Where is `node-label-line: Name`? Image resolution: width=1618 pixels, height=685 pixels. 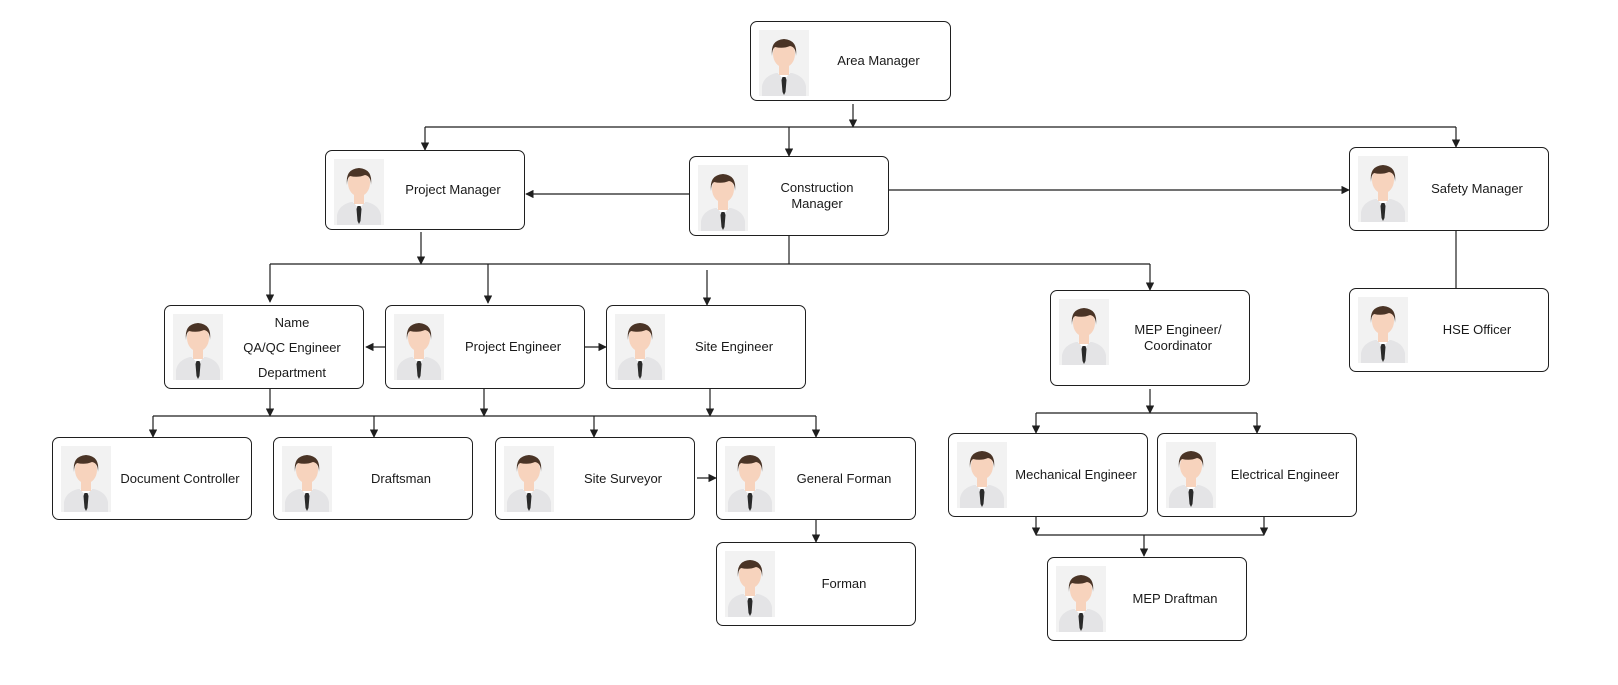
node-label-line: Name is located at coordinates (292, 322).